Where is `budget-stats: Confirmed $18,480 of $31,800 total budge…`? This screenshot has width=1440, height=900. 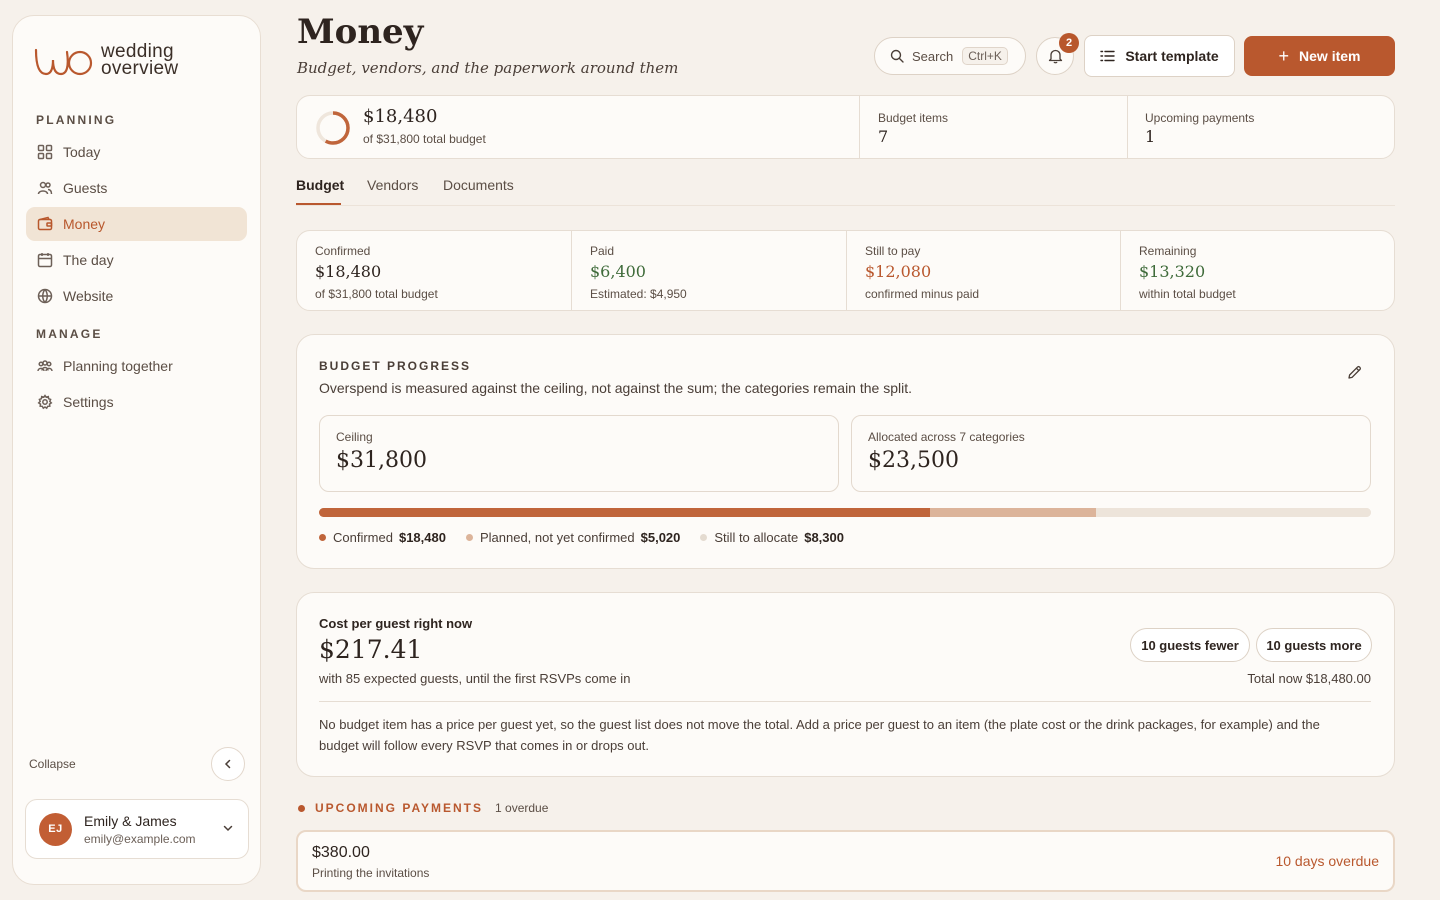
budget-stats: Confirmed $18,480 of $31,800 total budge… is located at coordinates (845, 270).